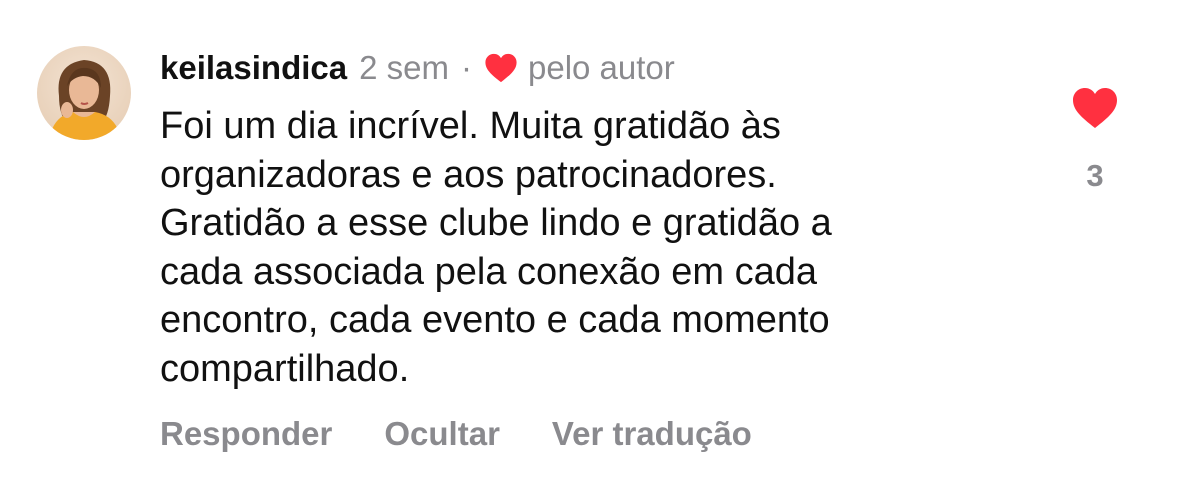  What do you see at coordinates (246, 434) in the screenshot?
I see `reply-button: Responder` at bounding box center [246, 434].